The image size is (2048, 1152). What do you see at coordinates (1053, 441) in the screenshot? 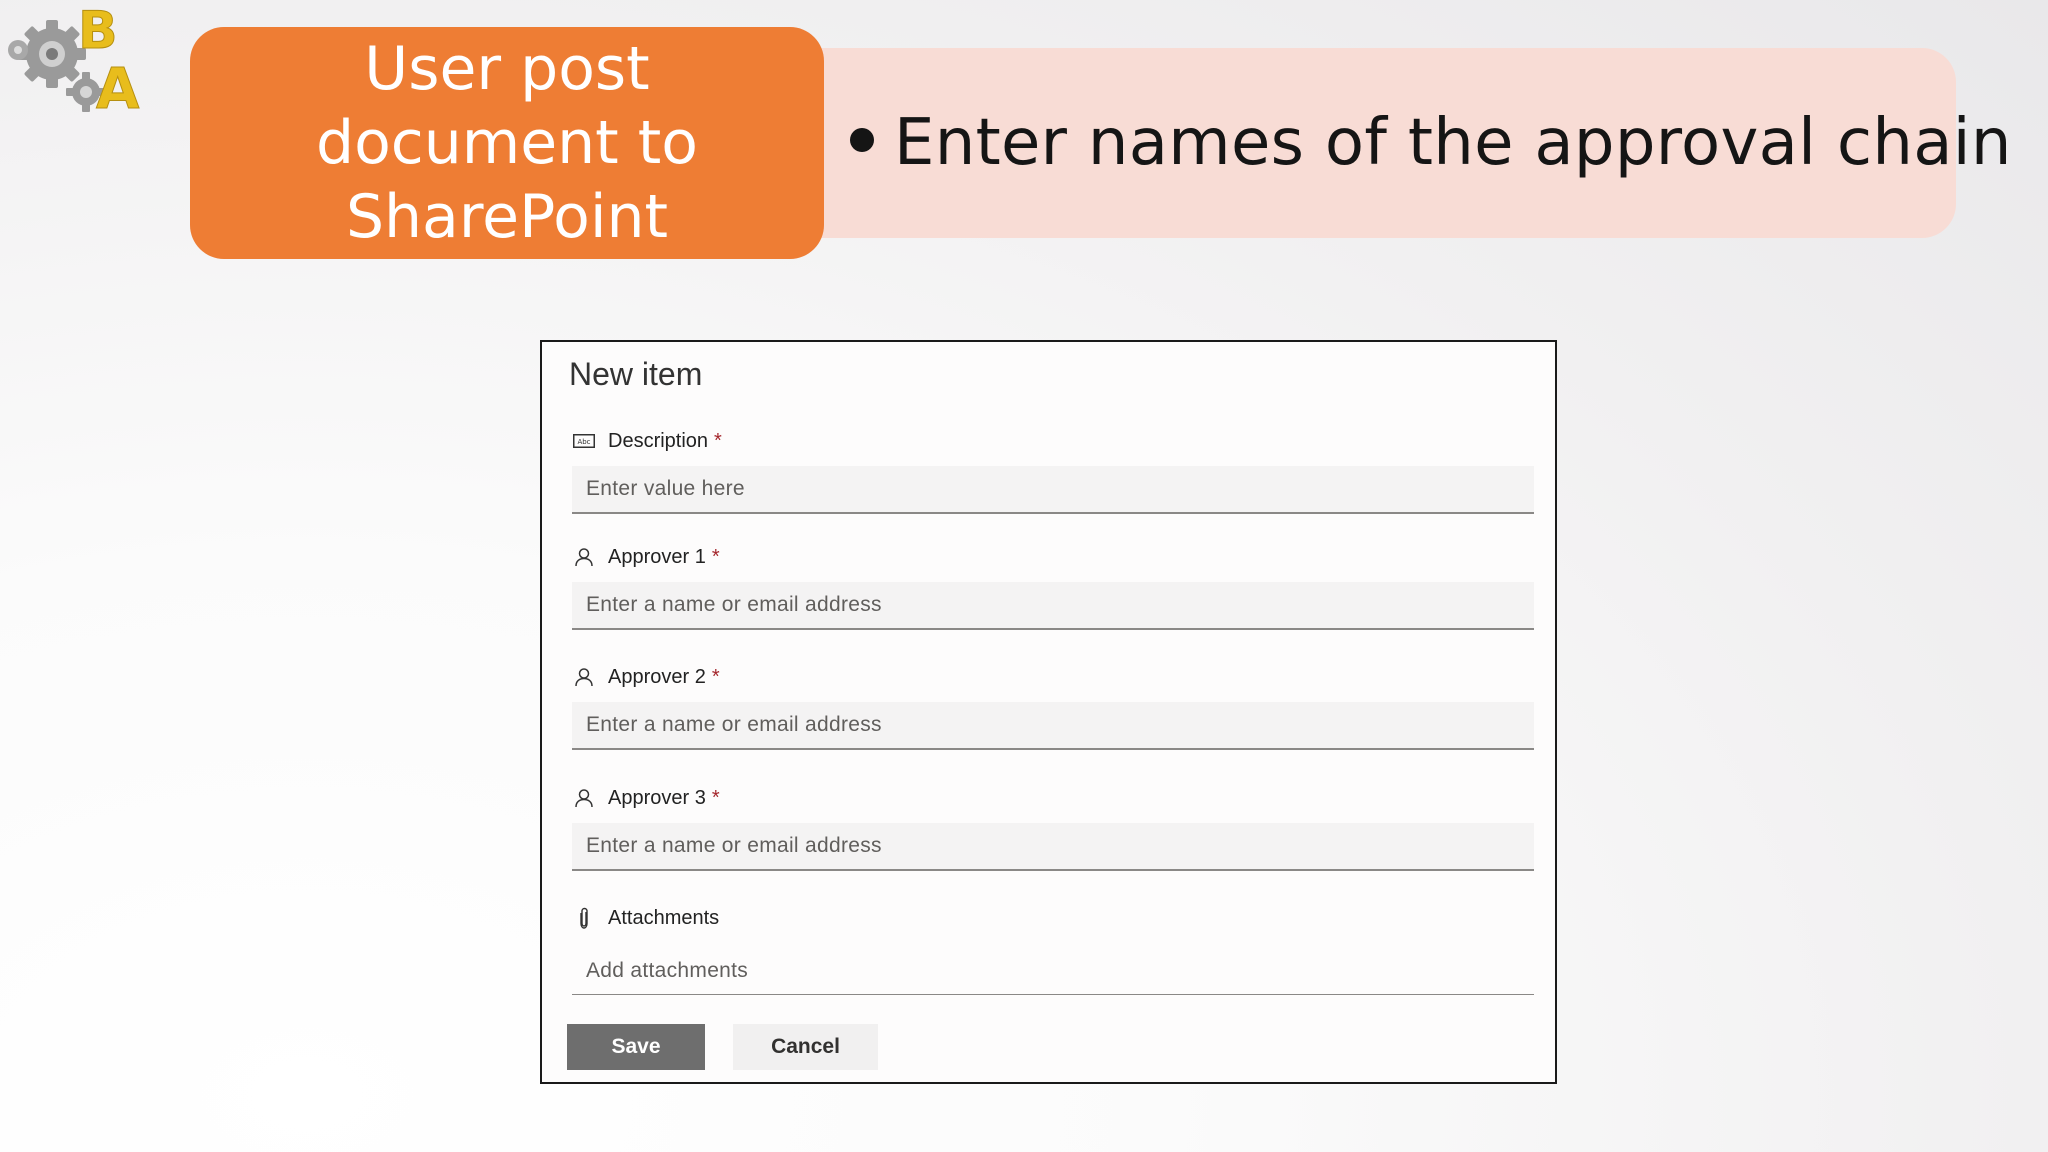
I see `description-label-row: Abc Description *` at bounding box center [1053, 441].